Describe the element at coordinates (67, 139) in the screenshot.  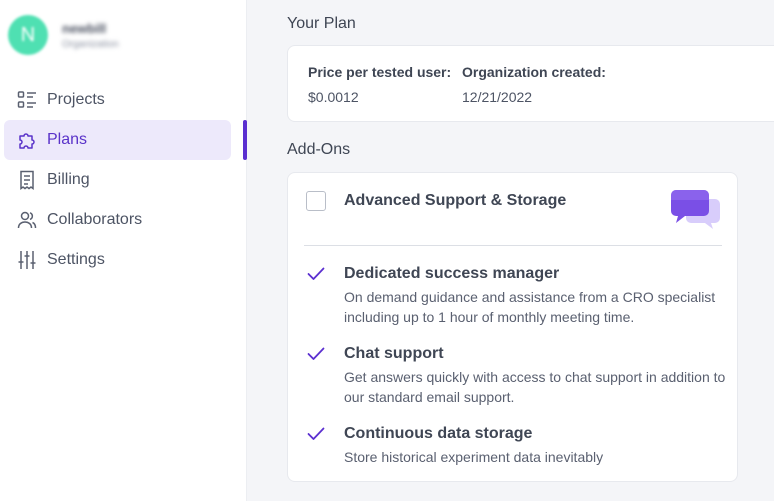
I see `sidebar-item-label: Plans` at that location.